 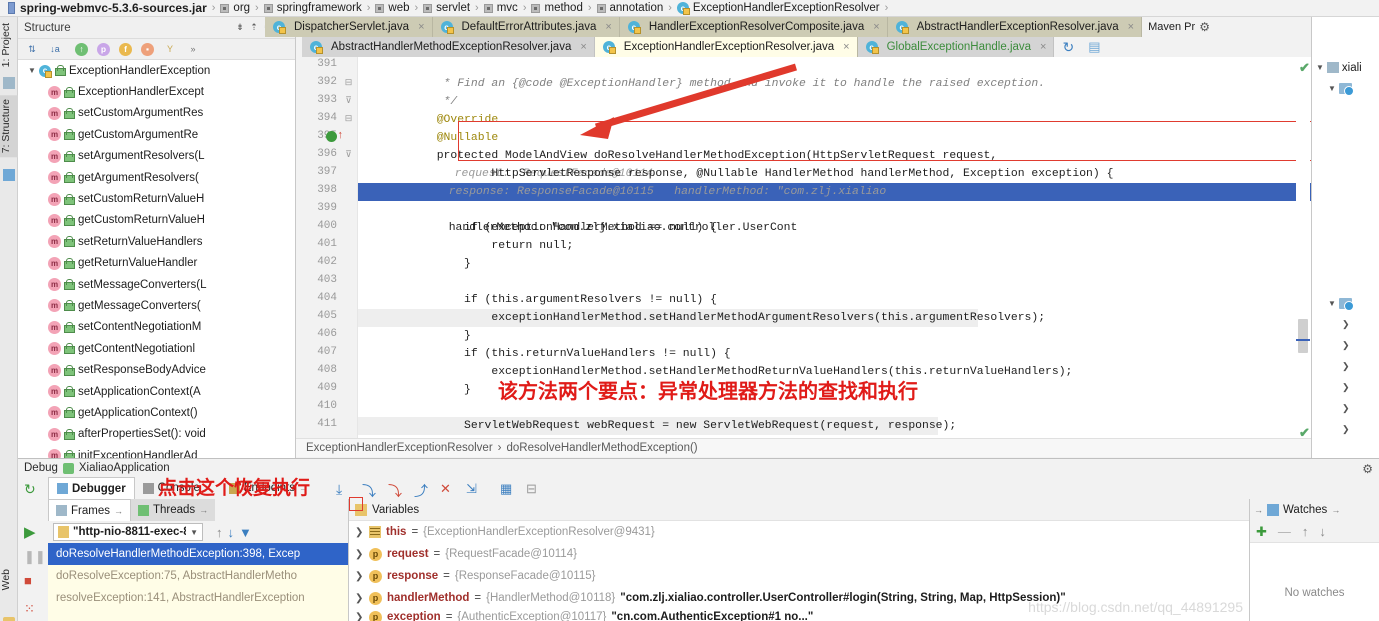 What do you see at coordinates (421, 490) in the screenshot?
I see `force-step-into-button: ⤴` at bounding box center [421, 490].